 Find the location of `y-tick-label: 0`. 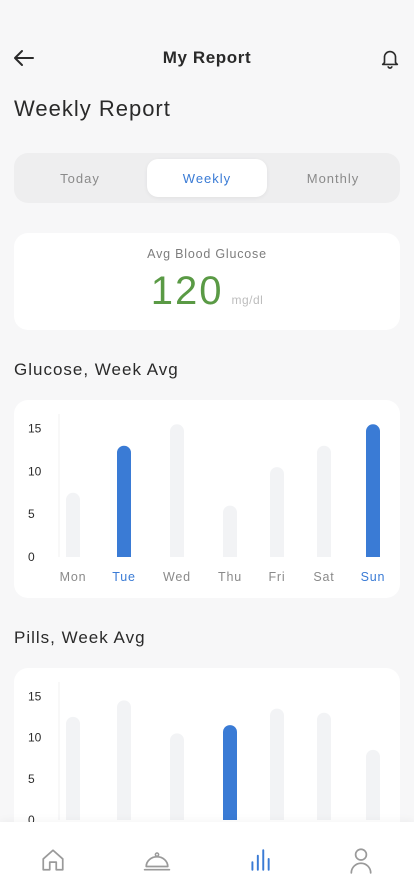

y-tick-label: 0 is located at coordinates (31, 557).